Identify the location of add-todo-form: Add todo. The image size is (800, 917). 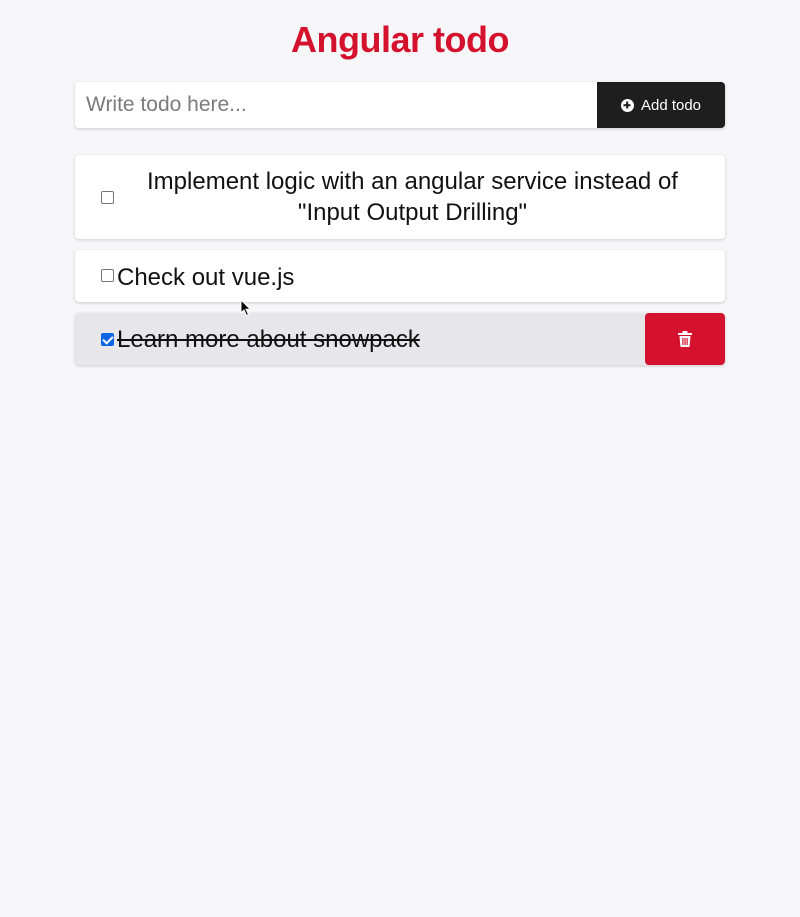
(400, 105).